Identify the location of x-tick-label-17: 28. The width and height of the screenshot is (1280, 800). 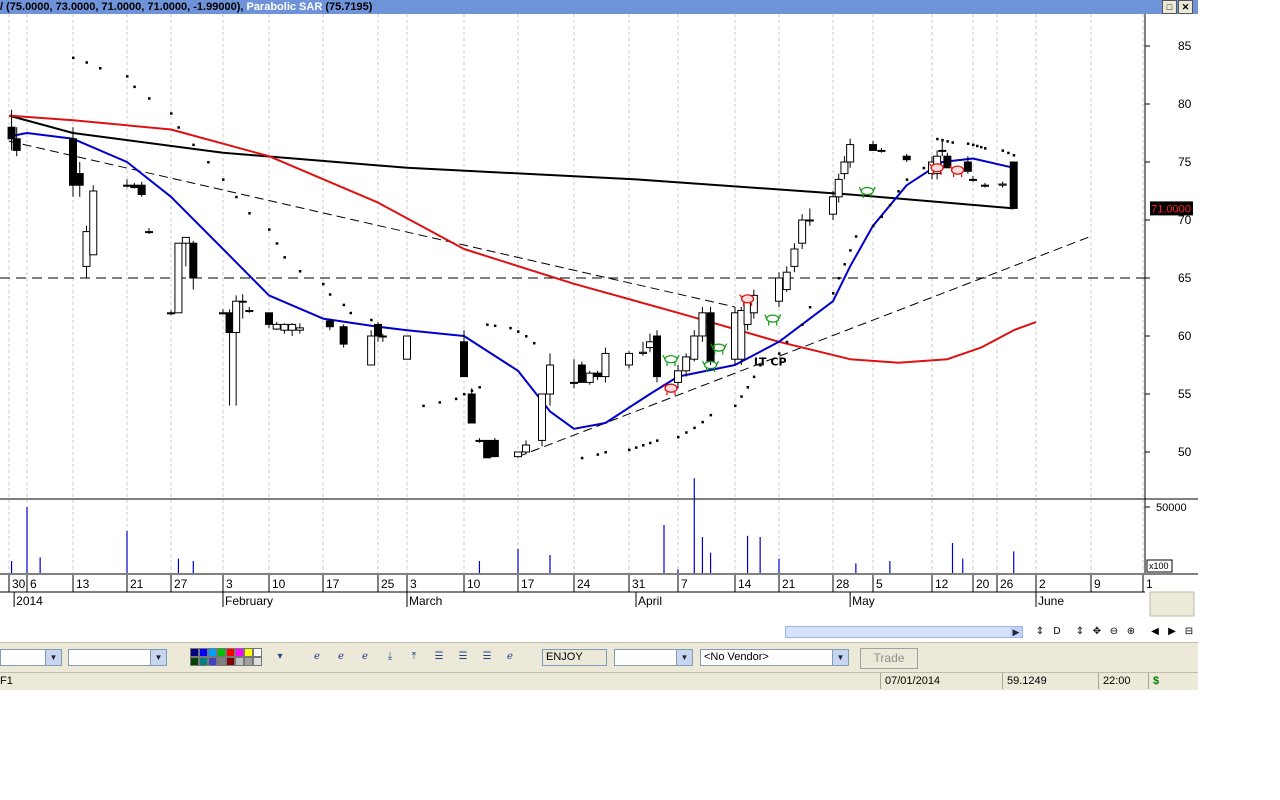
(843, 584).